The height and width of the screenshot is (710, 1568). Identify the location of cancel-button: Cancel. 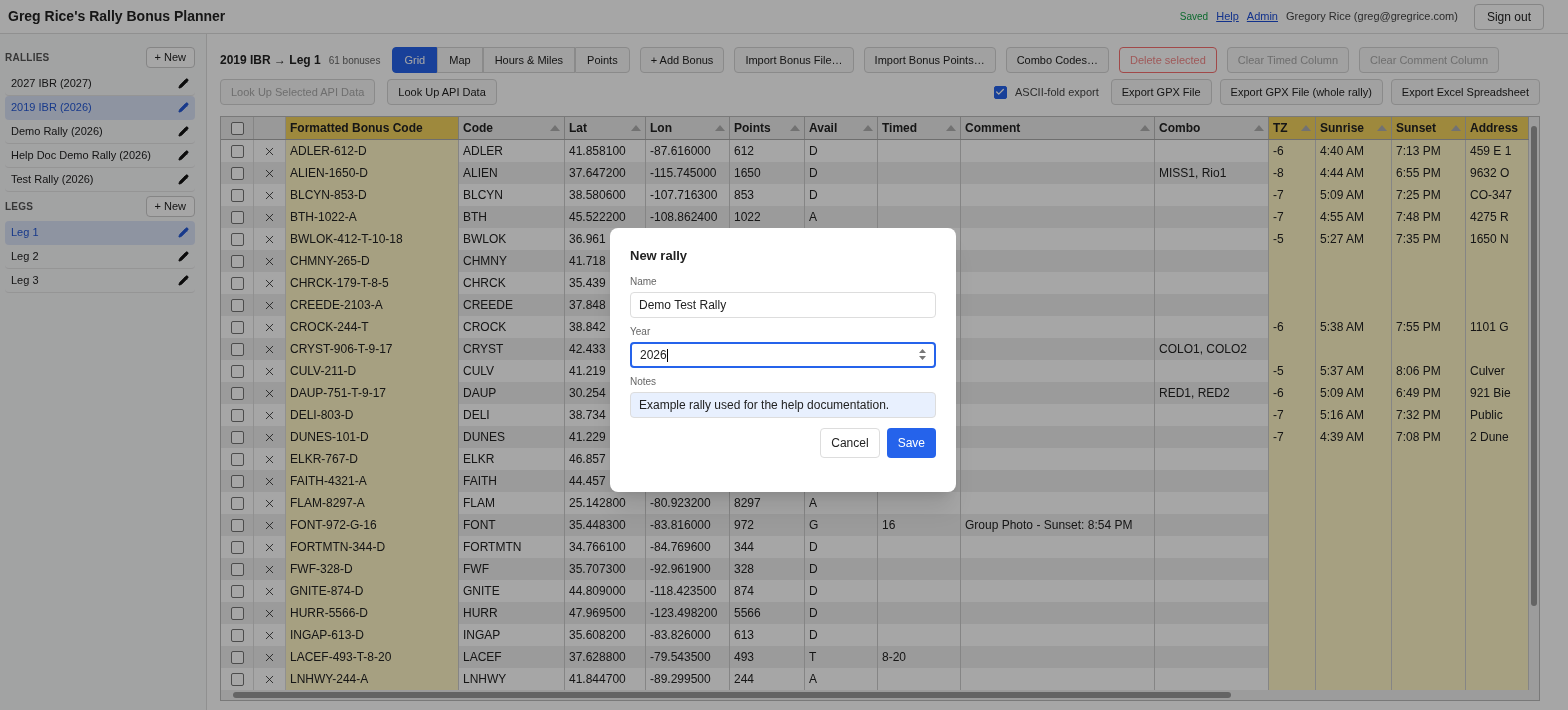
(850, 442).